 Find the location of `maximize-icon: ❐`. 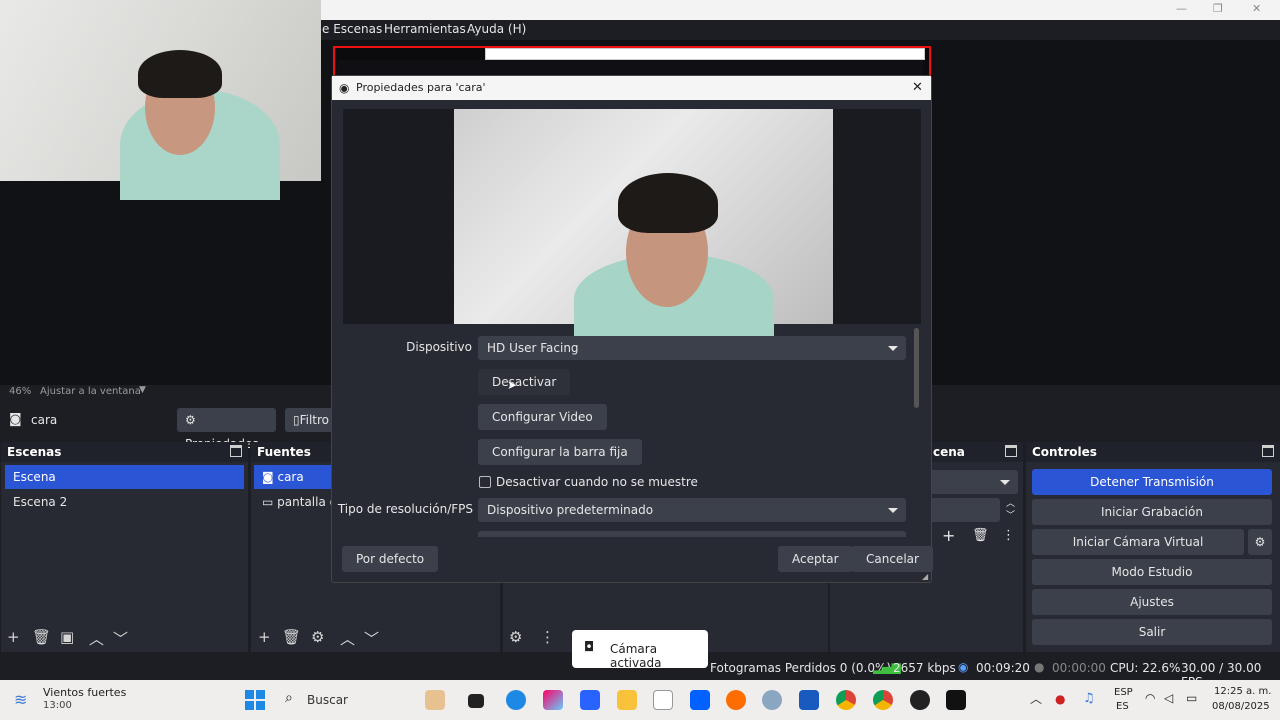

maximize-icon: ❐ is located at coordinates (1218, 8).